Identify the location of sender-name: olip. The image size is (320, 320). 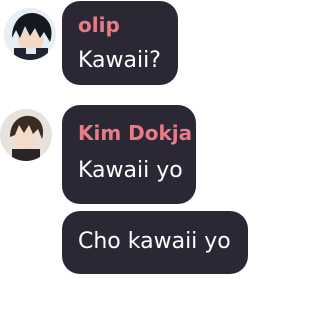
(99, 25).